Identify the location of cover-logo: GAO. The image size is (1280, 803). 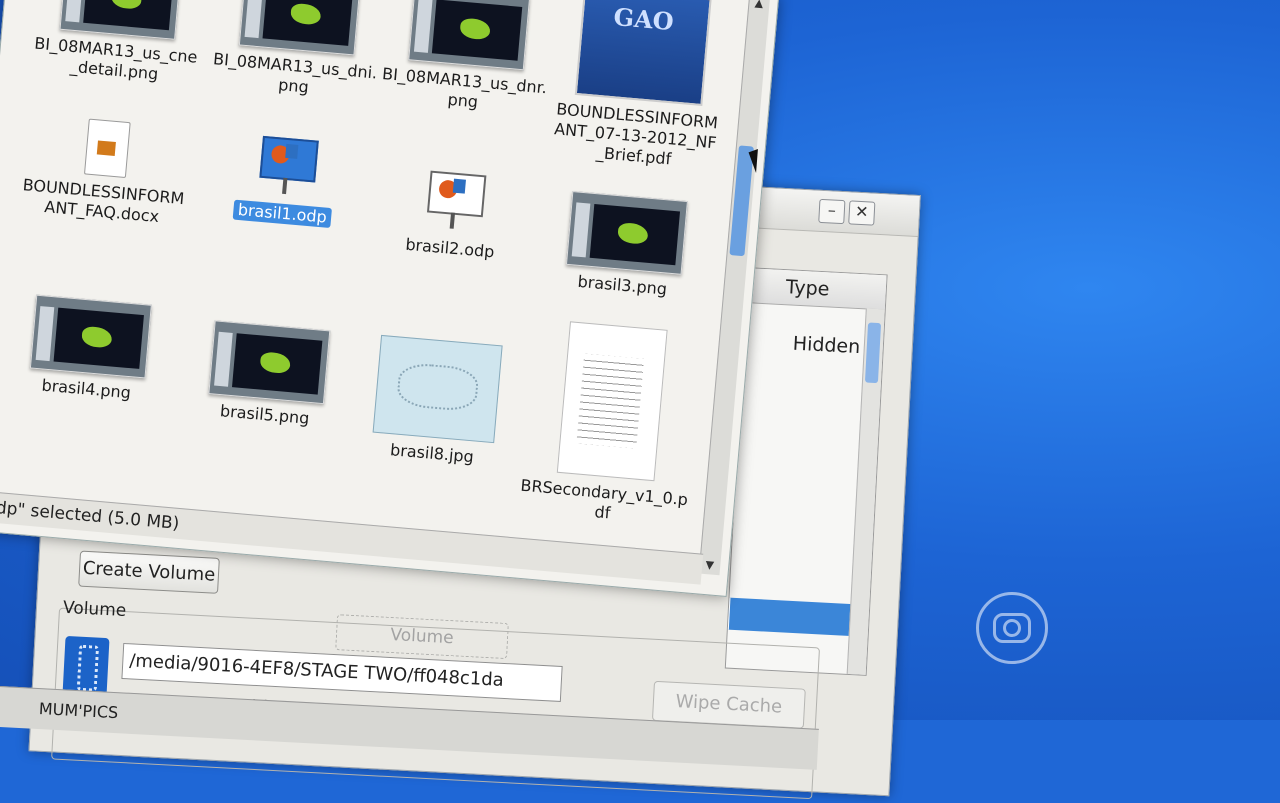
(643, 19).